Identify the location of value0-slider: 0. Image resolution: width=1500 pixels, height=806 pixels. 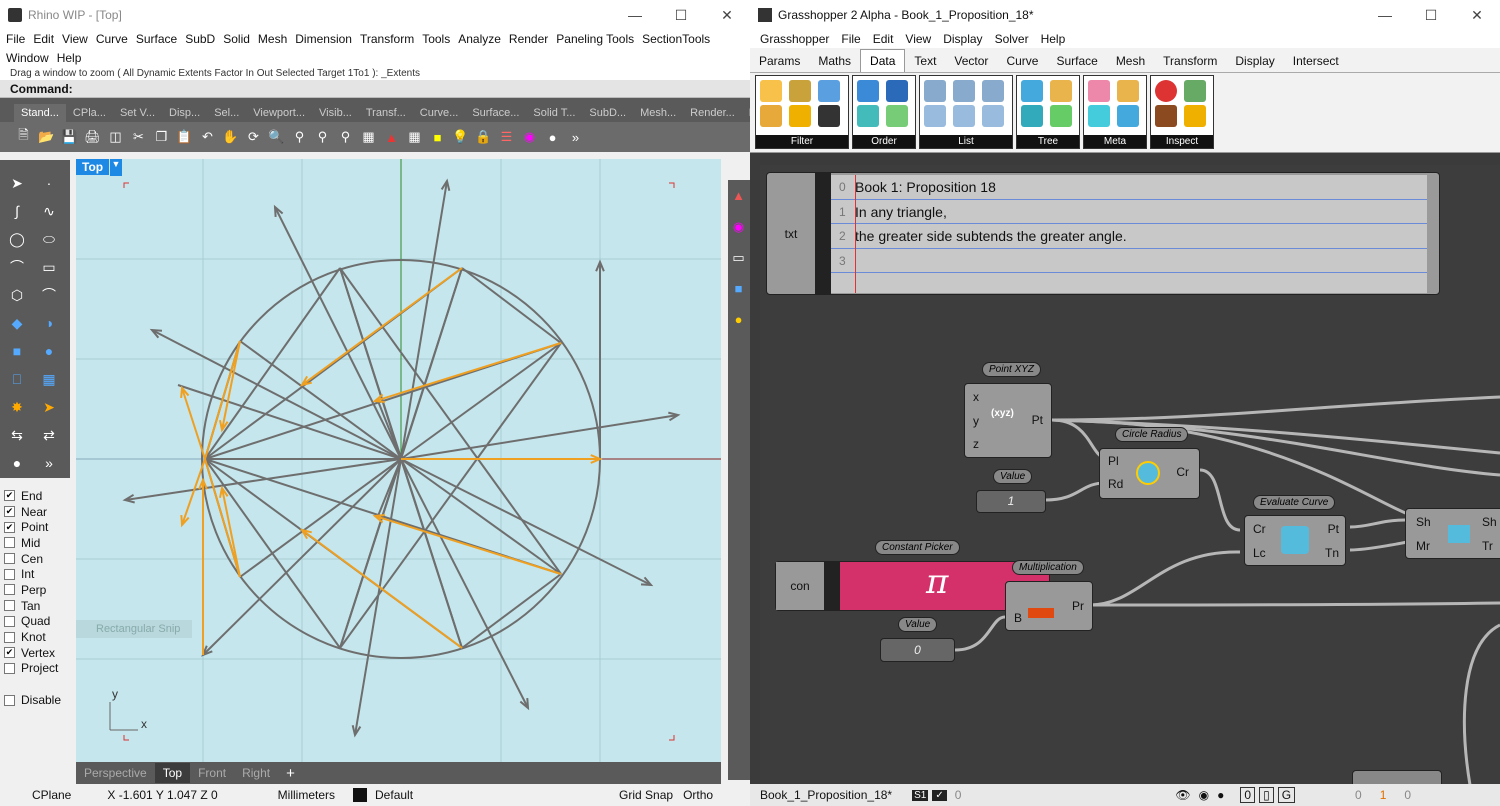
(917, 650).